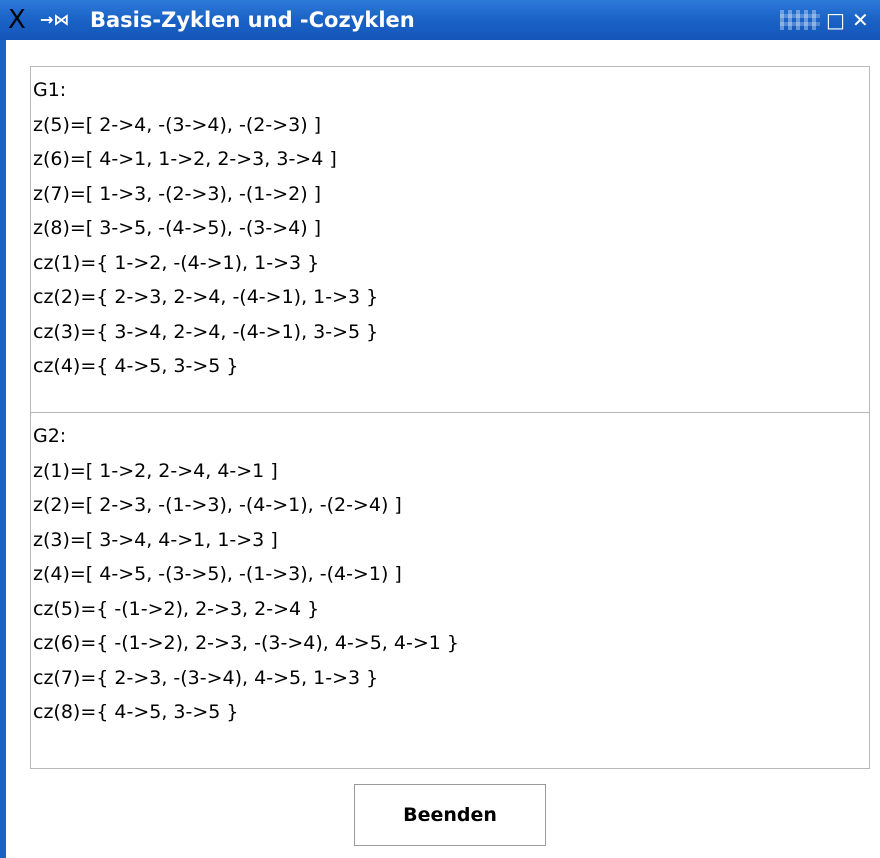  I want to click on cycle-line: z(8)=[ 3->5, -(4->5), -(3->4) ], so click(177, 228).